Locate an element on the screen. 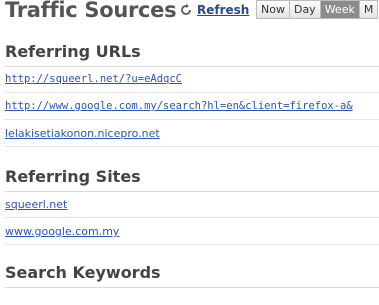 Image resolution: width=379 pixels, height=305 pixels. tab-day: Day is located at coordinates (305, 9).